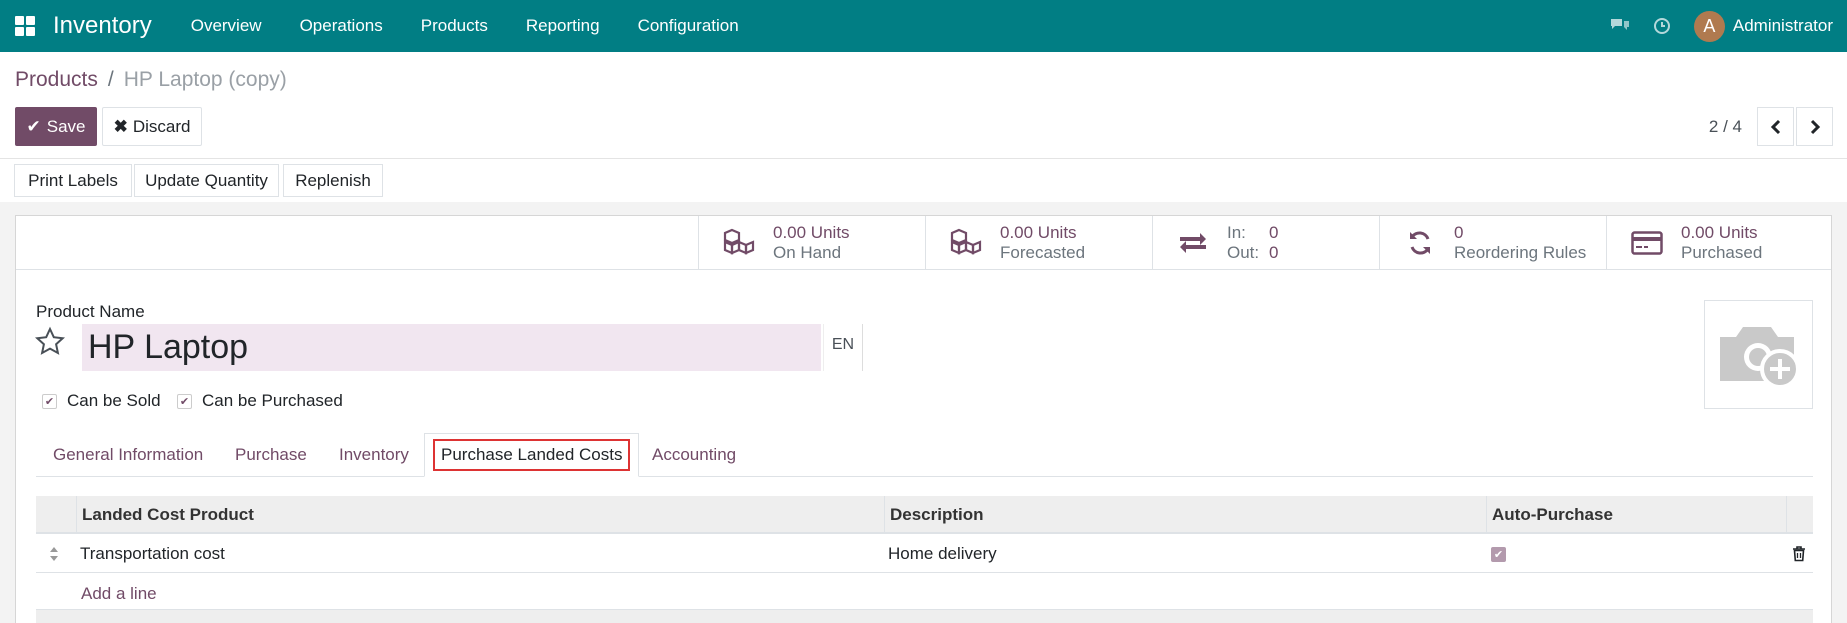  I want to click on replenish-button: Replenish, so click(333, 180).